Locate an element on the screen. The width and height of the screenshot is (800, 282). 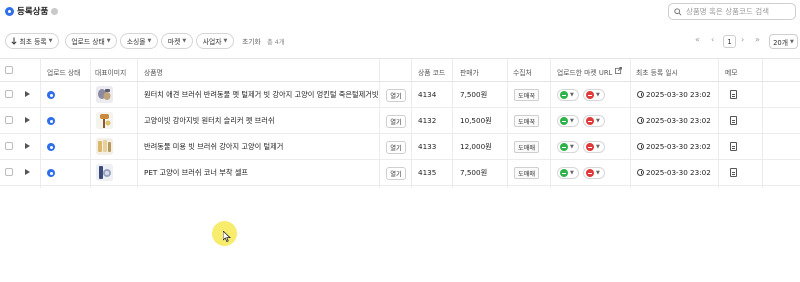
product-name: PET 고양이 브러쉬 코너 부착 셀프 is located at coordinates (196, 173).